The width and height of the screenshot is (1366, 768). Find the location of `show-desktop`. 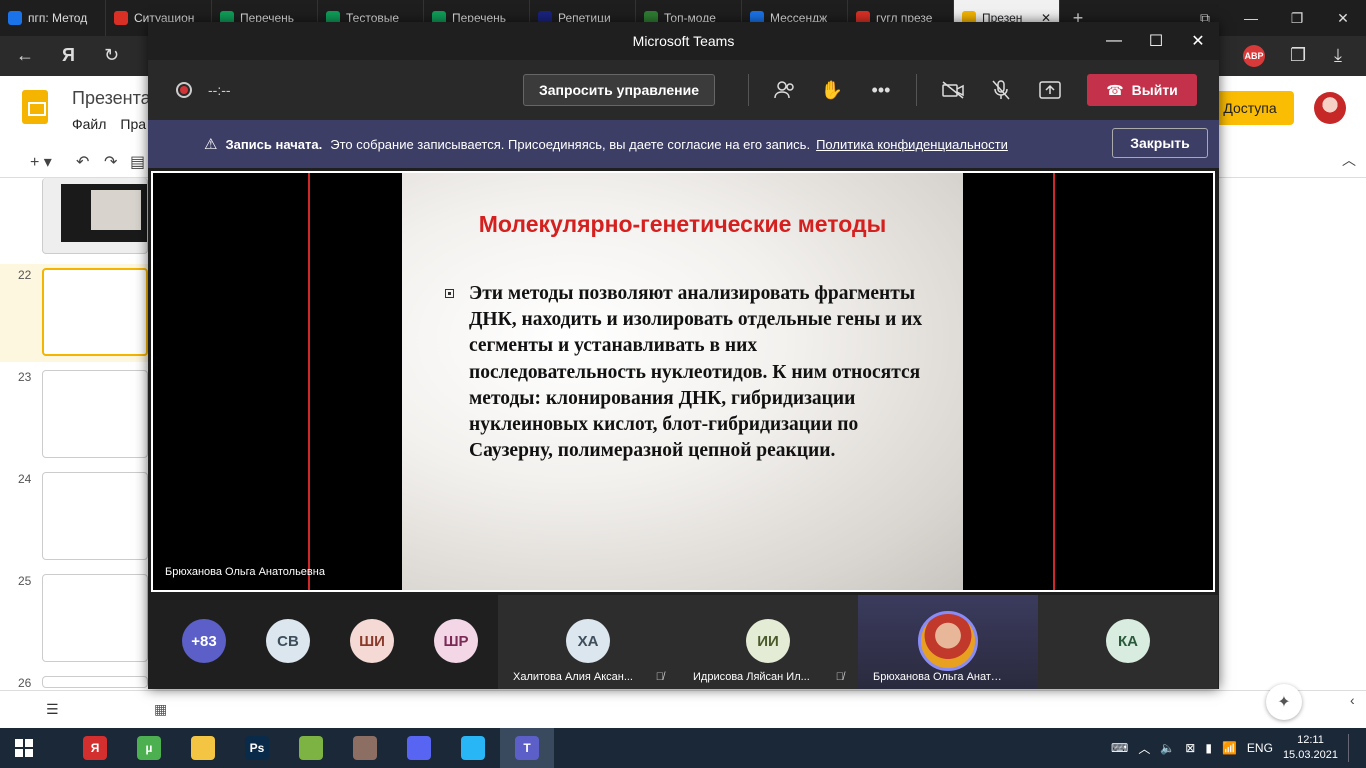

show-desktop is located at coordinates (1350, 748).